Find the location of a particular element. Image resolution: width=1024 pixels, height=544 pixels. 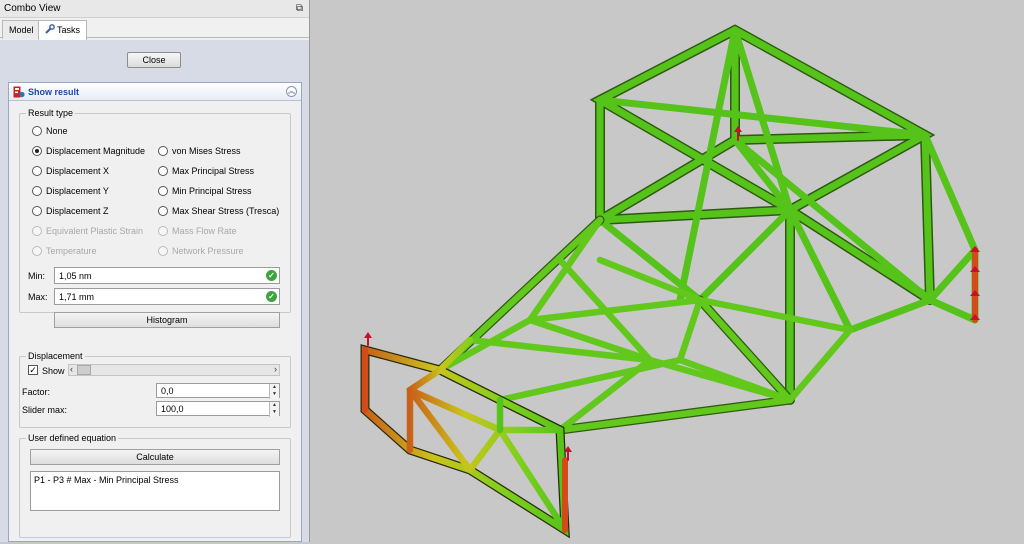

tab-bar: Model Tasks is located at coordinates (154, 29).